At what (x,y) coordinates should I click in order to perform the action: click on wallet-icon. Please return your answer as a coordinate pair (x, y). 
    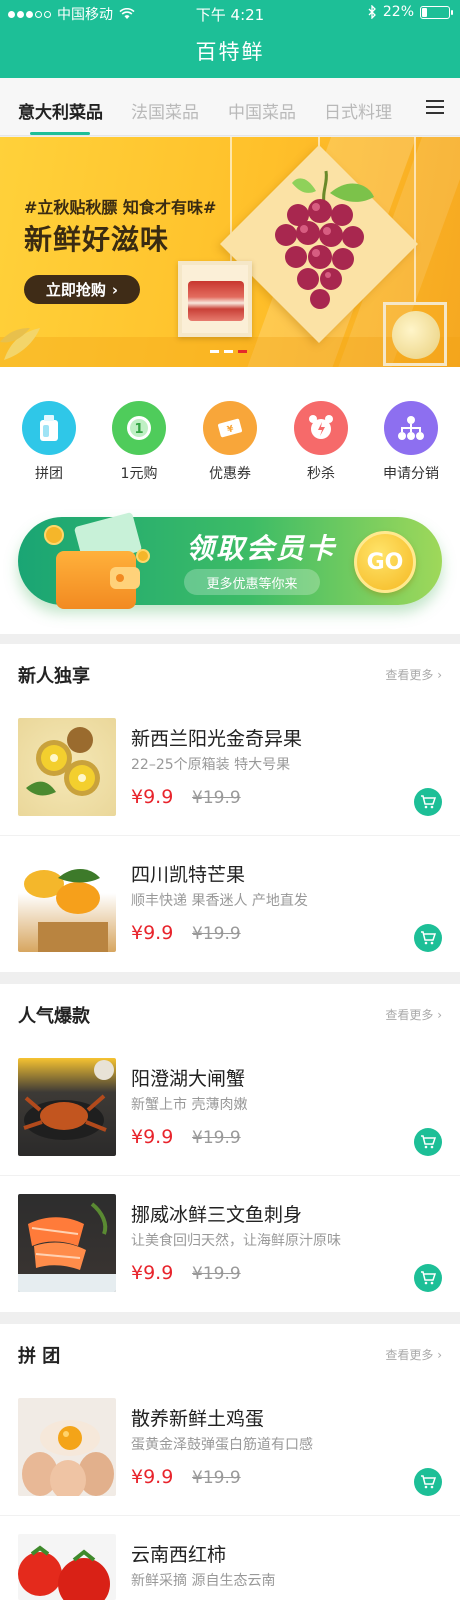
    Looking at the image, I should click on (98, 580).